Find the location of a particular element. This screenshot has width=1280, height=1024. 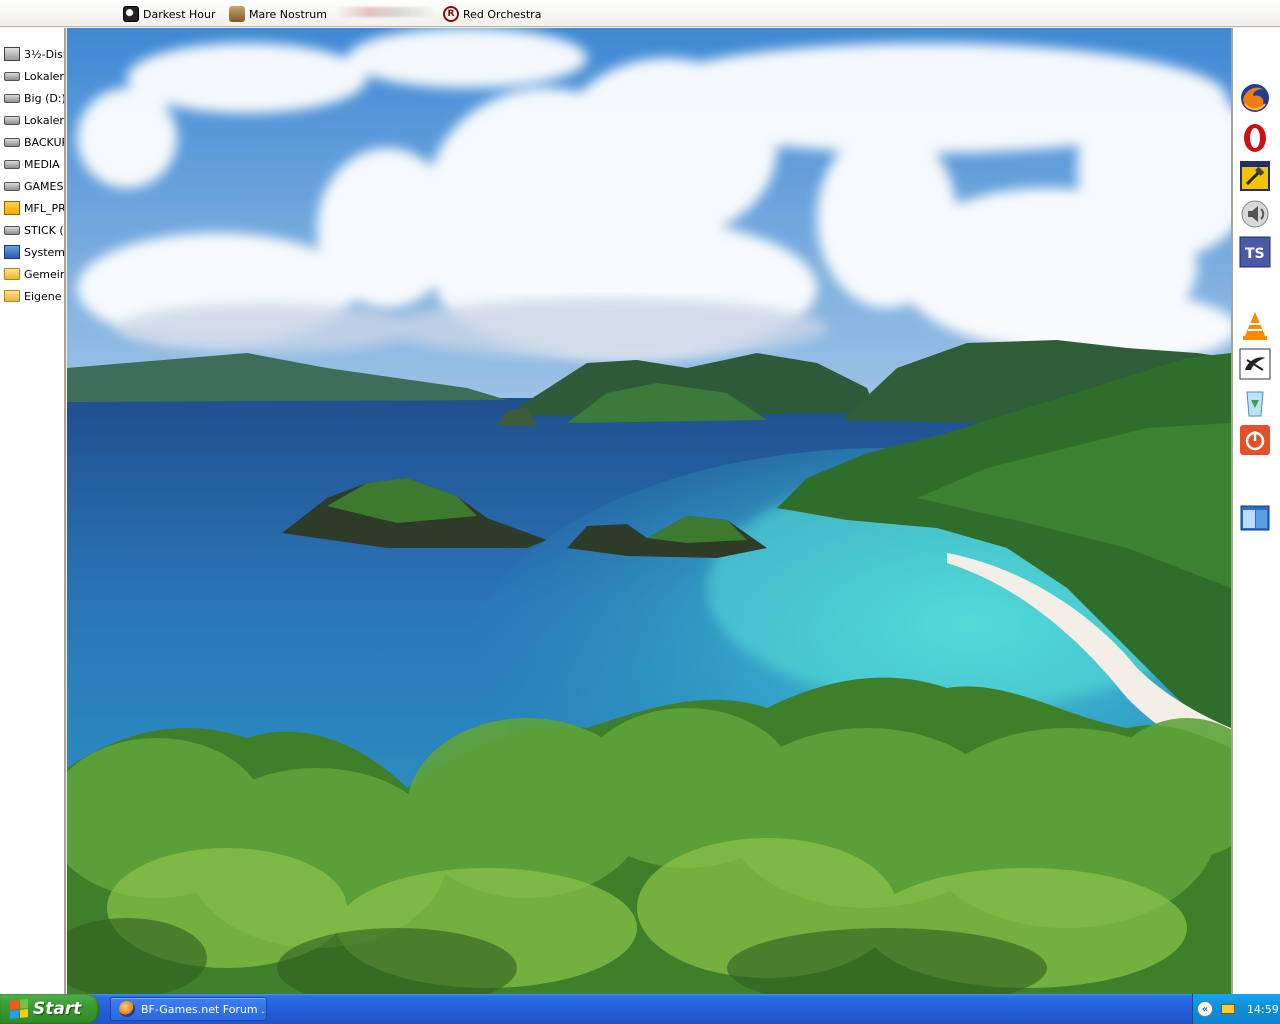

teamspeak-icon: TS is located at coordinates (1255, 252).